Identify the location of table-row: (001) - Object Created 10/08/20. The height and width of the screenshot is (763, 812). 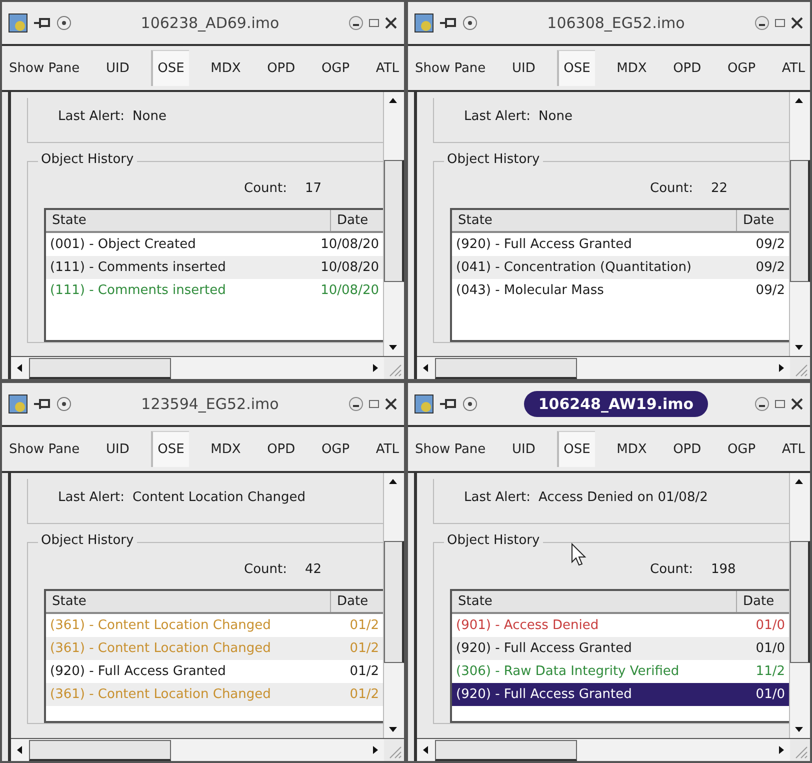
(214, 244).